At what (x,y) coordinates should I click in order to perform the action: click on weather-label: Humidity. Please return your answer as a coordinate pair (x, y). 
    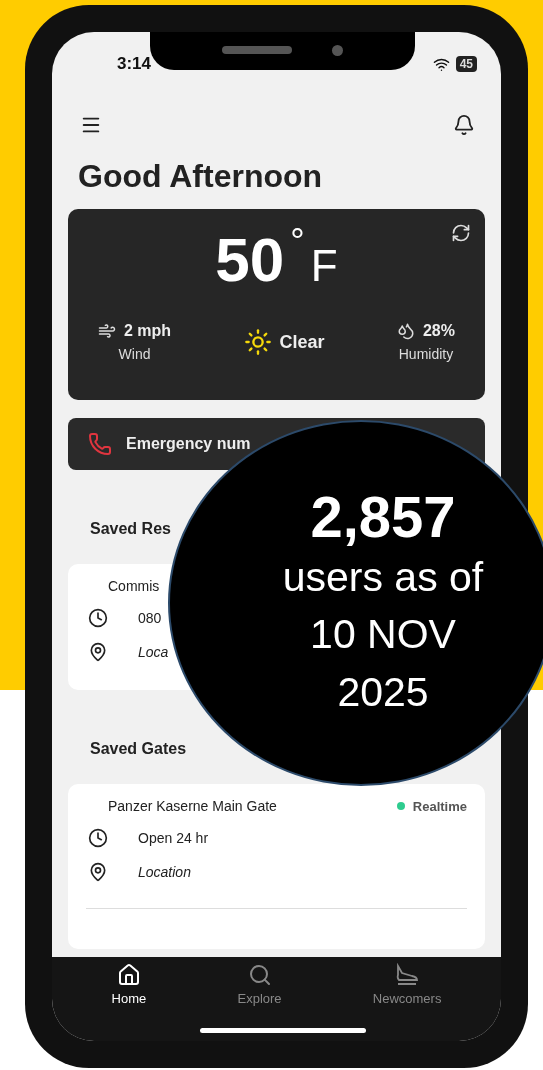
    Looking at the image, I should click on (426, 354).